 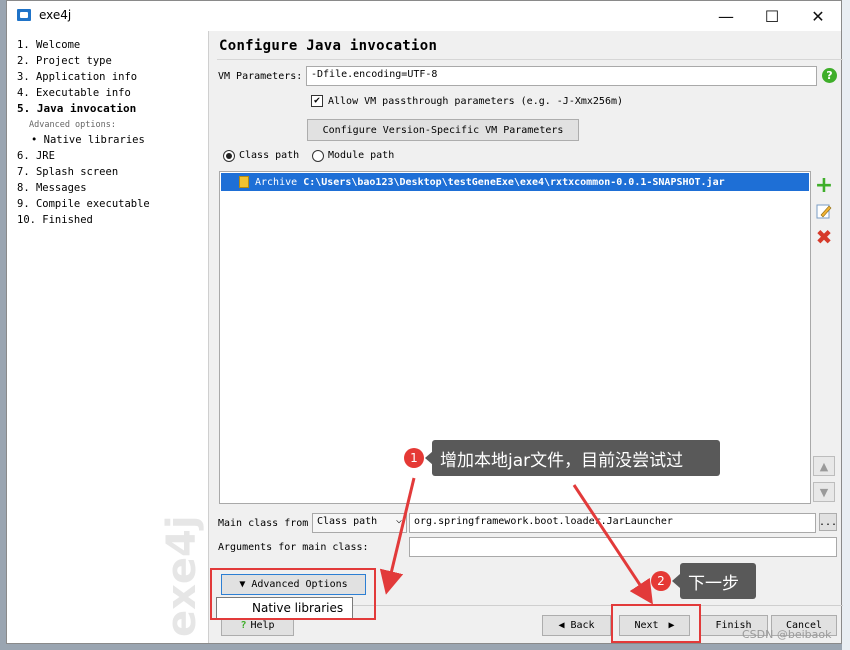 What do you see at coordinates (612, 544) in the screenshot?
I see `arrow-to-next` at bounding box center [612, 544].